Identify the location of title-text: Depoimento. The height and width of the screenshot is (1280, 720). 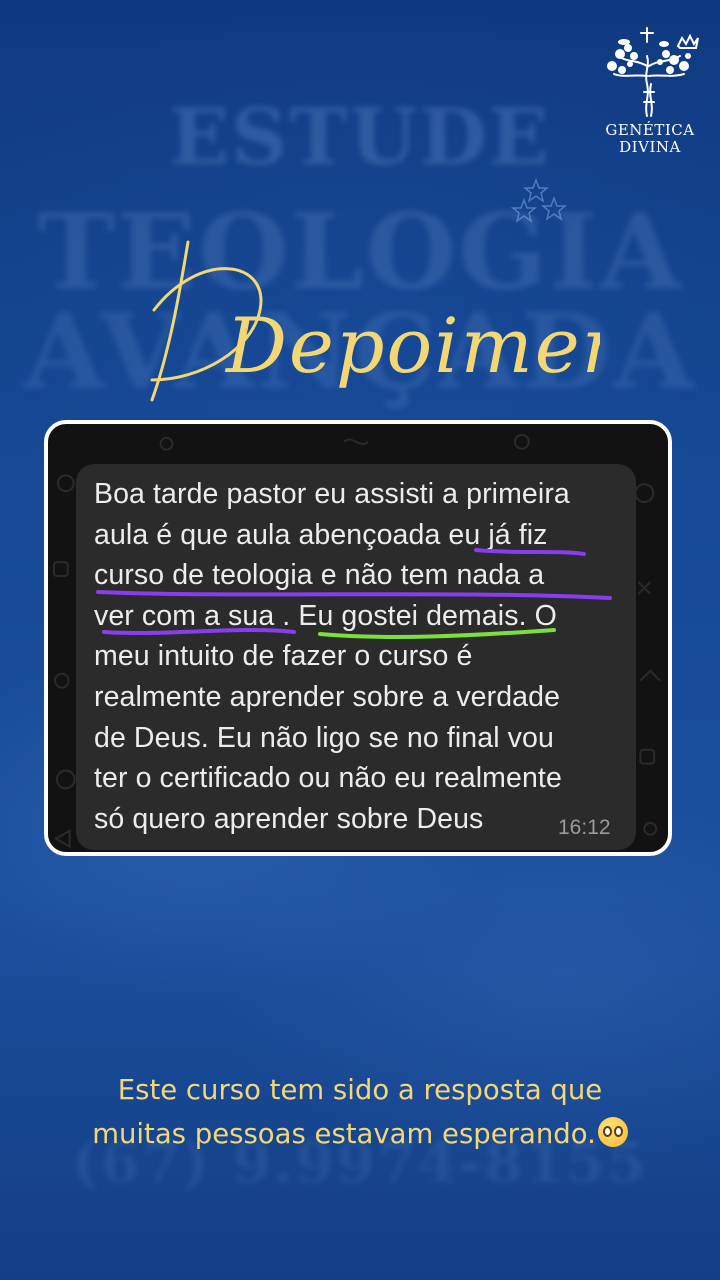
(412, 345).